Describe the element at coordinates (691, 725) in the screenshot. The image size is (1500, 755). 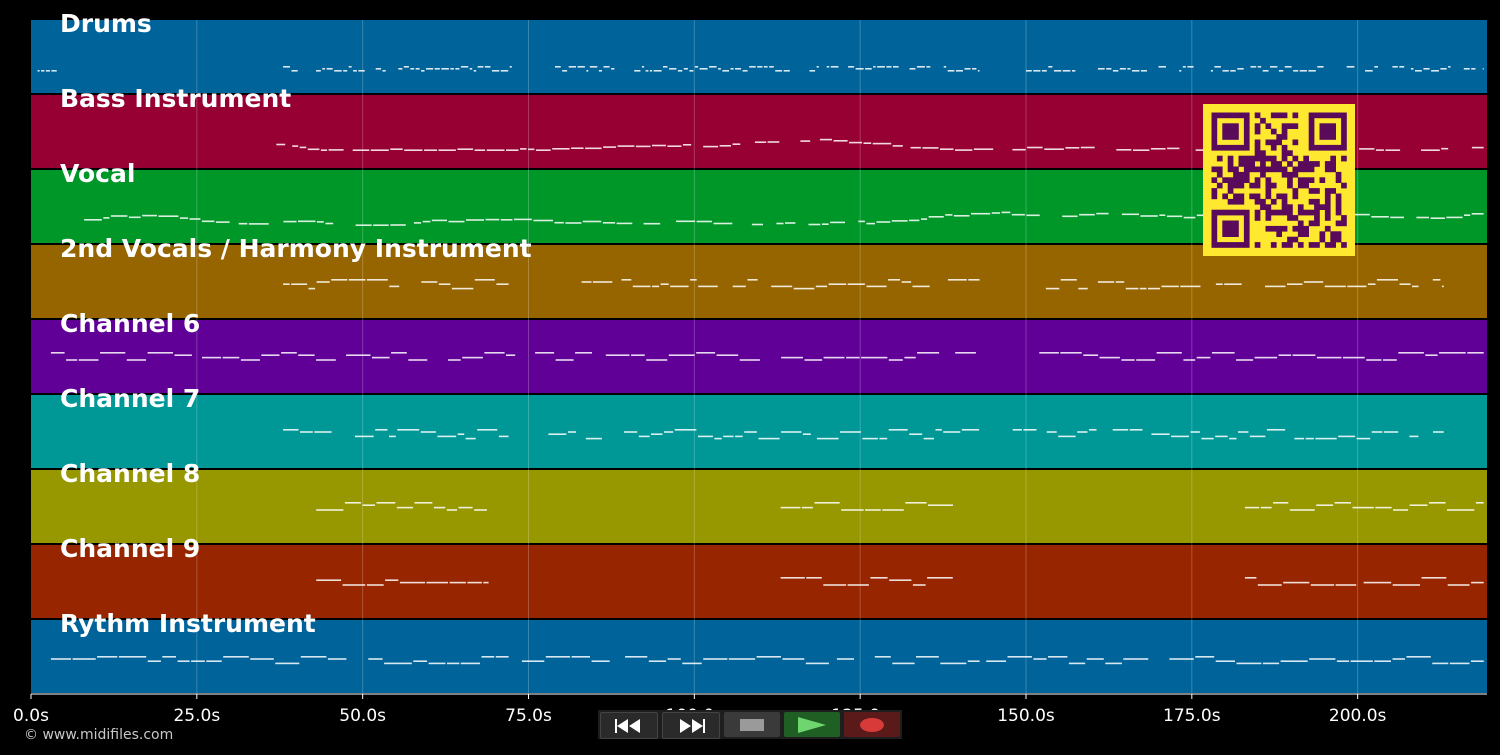
I see `fast-forward-button` at that location.